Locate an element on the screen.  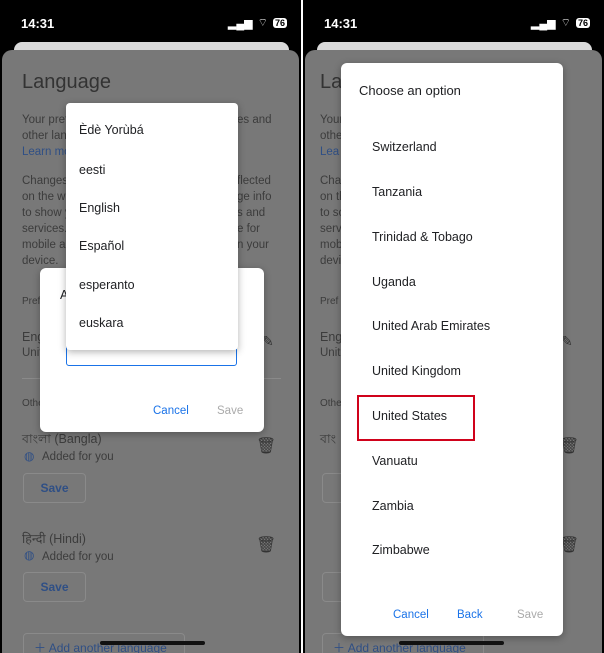
description-text: Your pref is located at coordinates (45, 120).